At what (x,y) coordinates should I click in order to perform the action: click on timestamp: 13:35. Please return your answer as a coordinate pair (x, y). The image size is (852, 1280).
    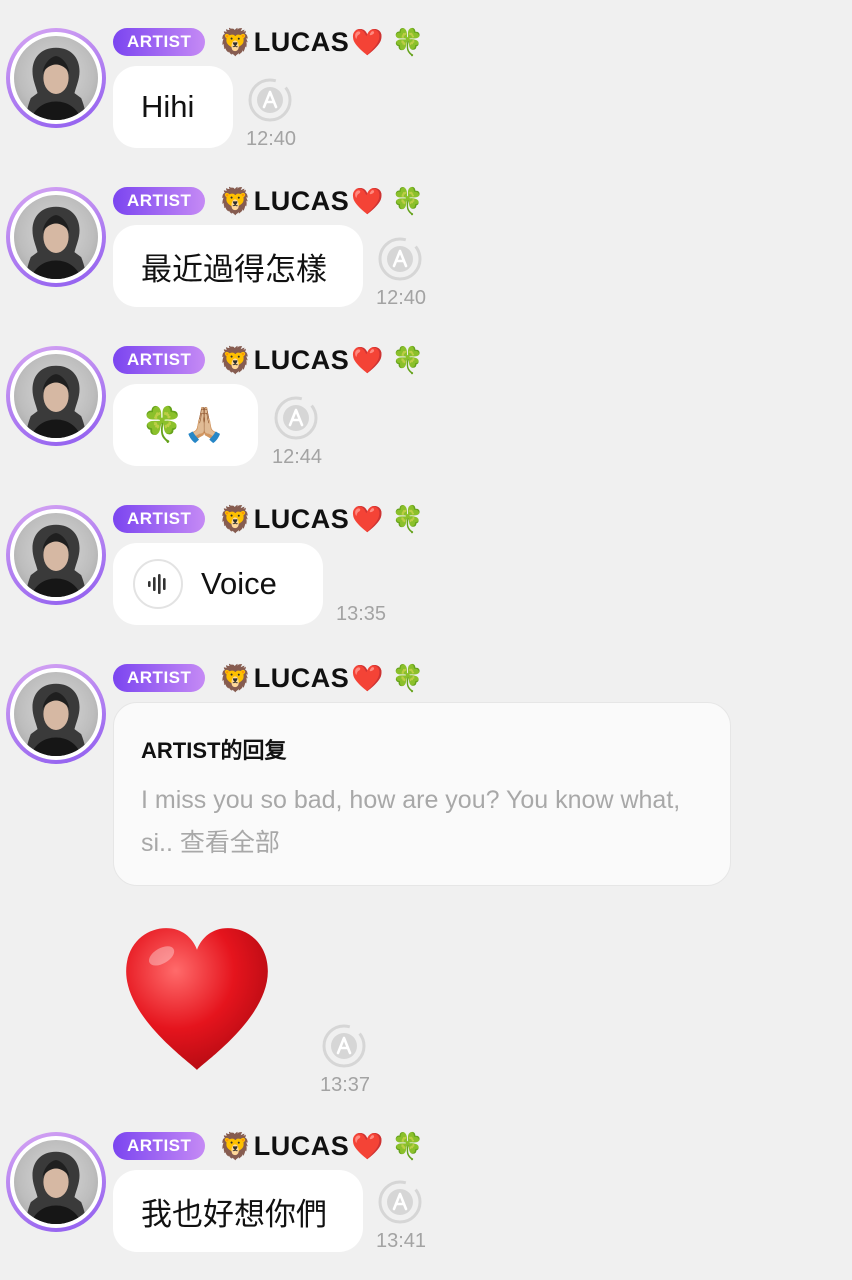
    Looking at the image, I should click on (361, 614).